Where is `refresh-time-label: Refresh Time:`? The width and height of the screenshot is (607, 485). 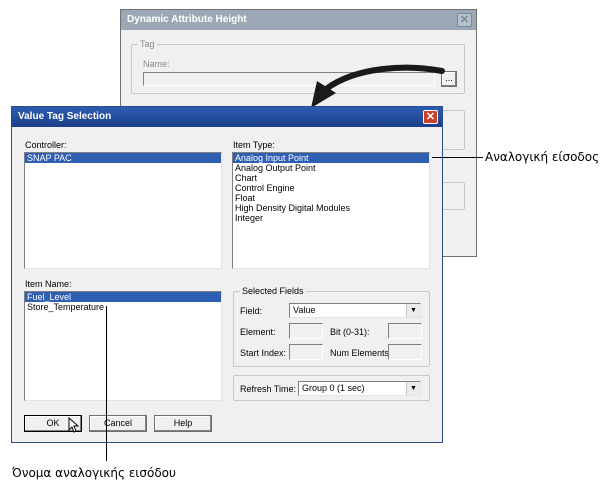 refresh-time-label: Refresh Time: is located at coordinates (268, 389).